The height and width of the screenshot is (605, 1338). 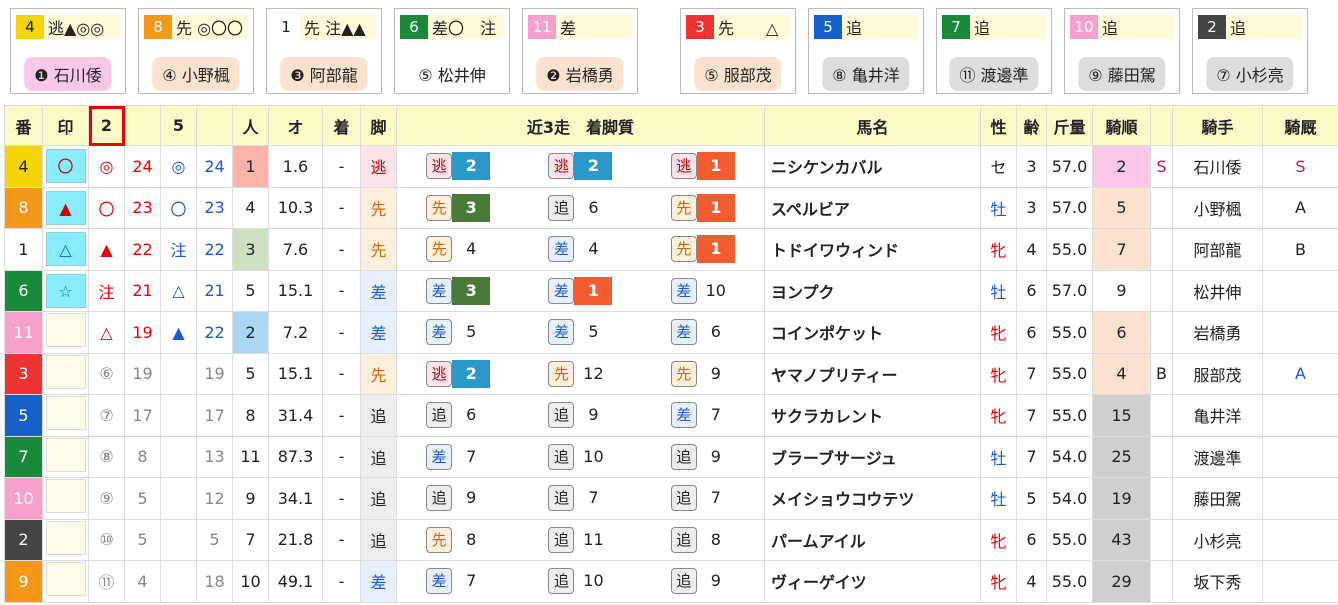 I want to click on header-5: 5, so click(x=178, y=125).